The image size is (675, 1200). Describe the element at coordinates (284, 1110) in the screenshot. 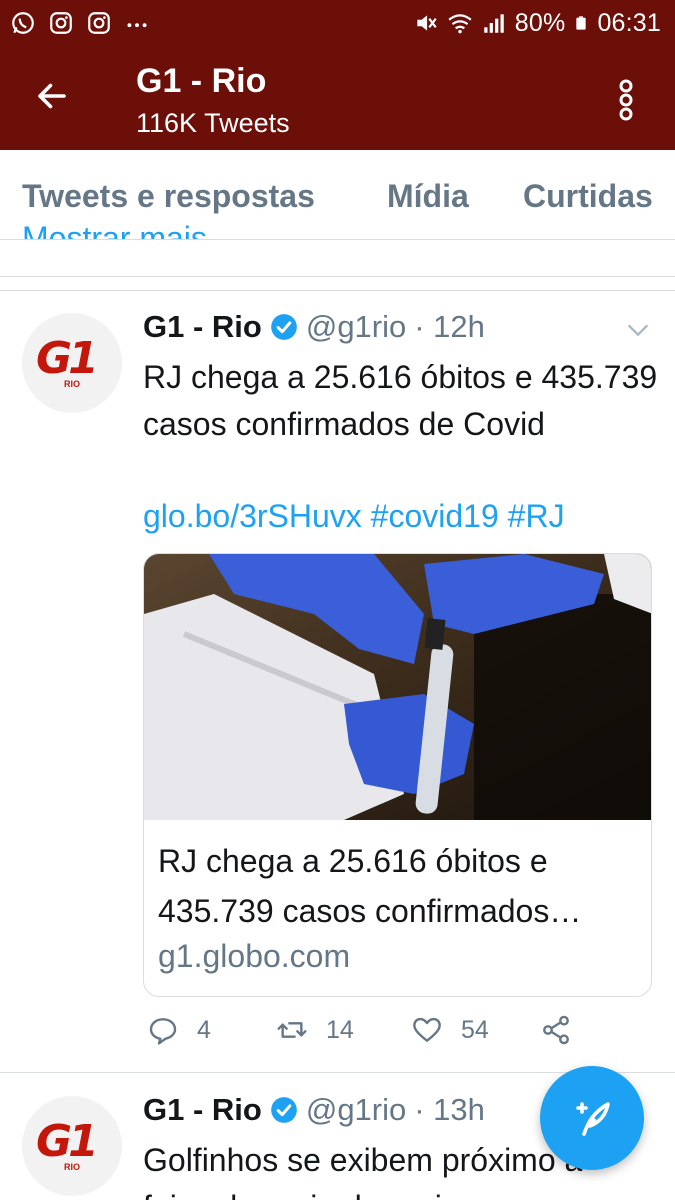

I see `verified-badge-icon` at that location.